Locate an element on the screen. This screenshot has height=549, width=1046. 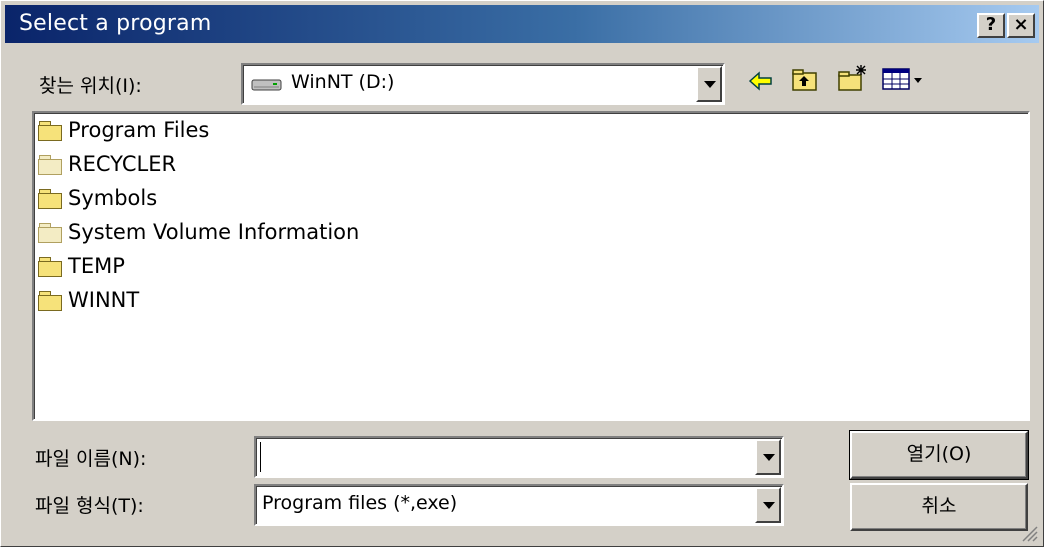
file-name: RECYCLER is located at coordinates (122, 164).